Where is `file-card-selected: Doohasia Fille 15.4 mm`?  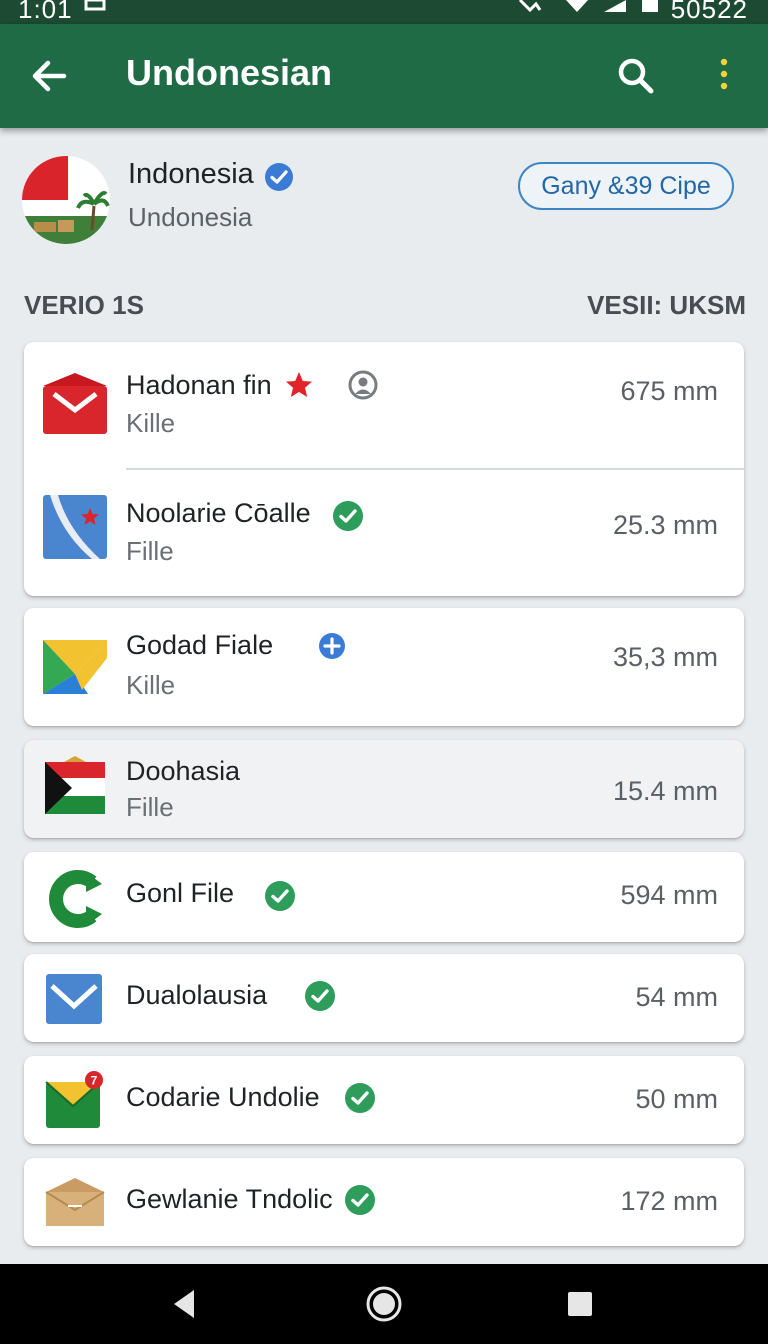 file-card-selected: Doohasia Fille 15.4 mm is located at coordinates (384, 789).